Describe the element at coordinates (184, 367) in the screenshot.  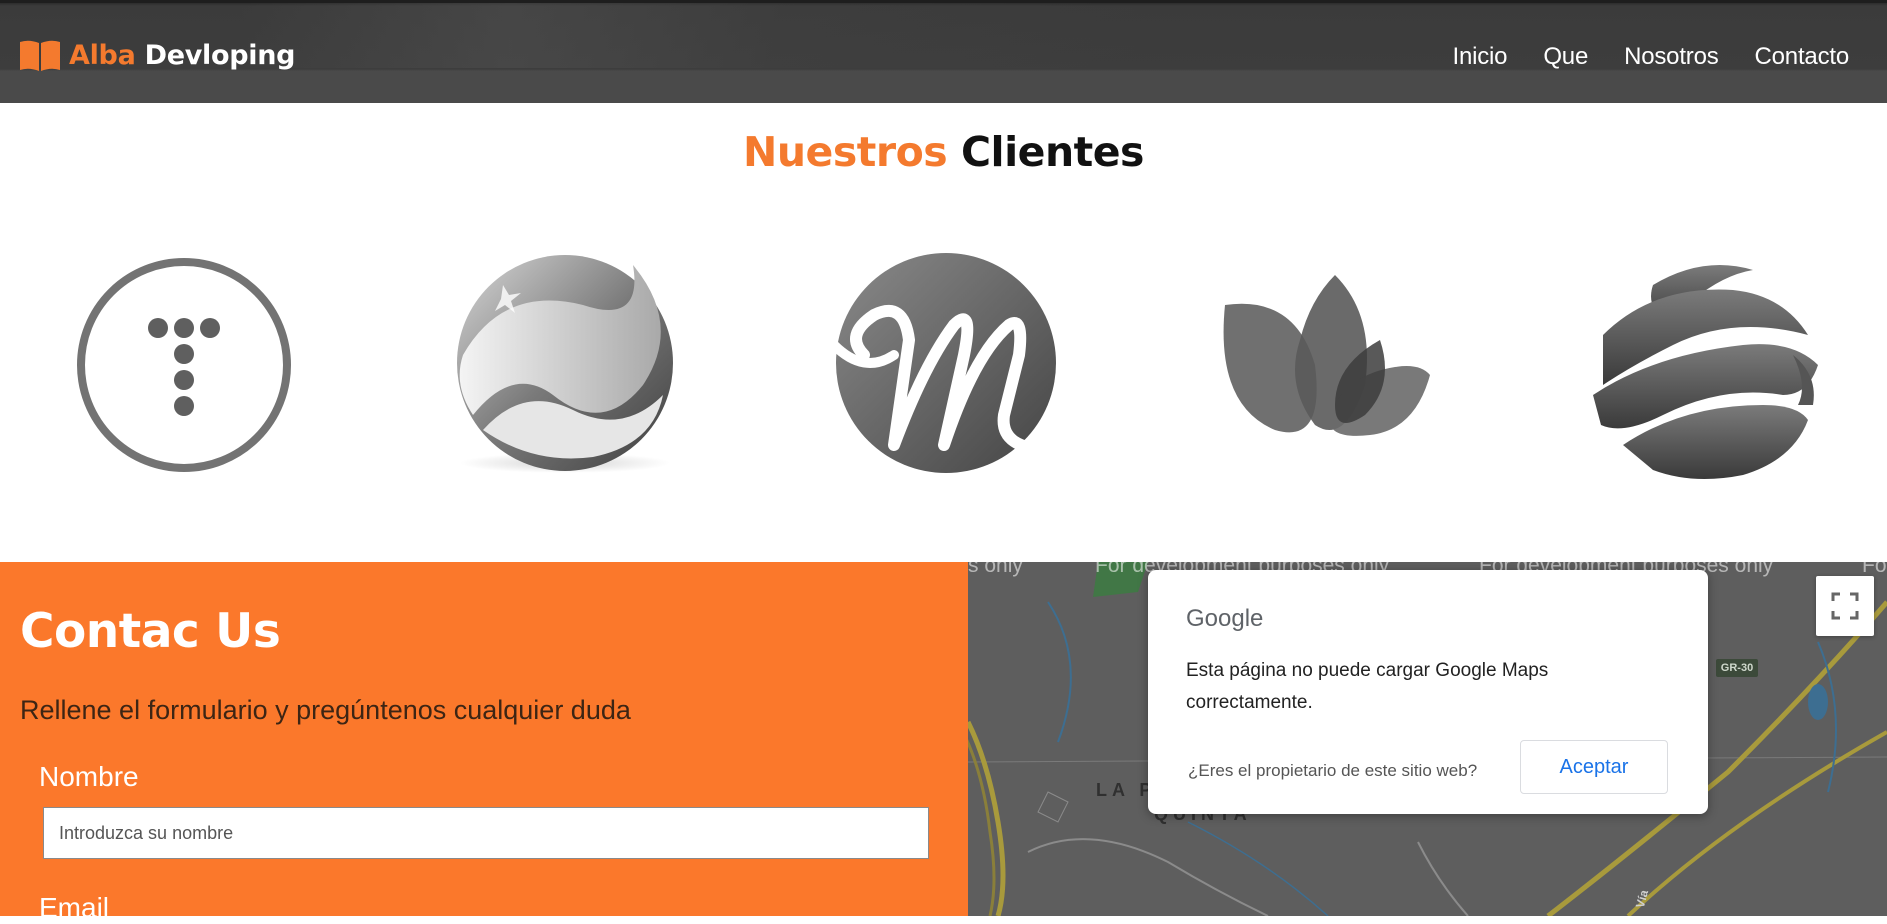
I see `t-dots-logo` at that location.